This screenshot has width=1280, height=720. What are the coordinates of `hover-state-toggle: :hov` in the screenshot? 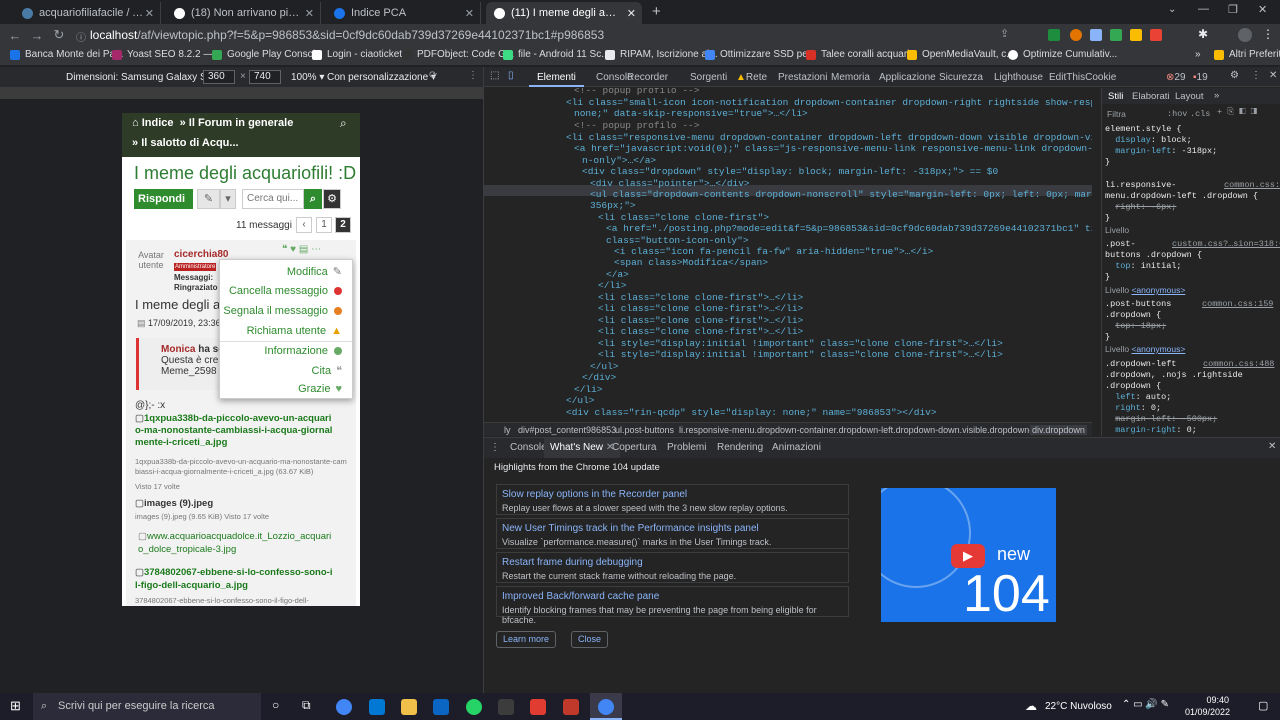 It's located at (1177, 114).